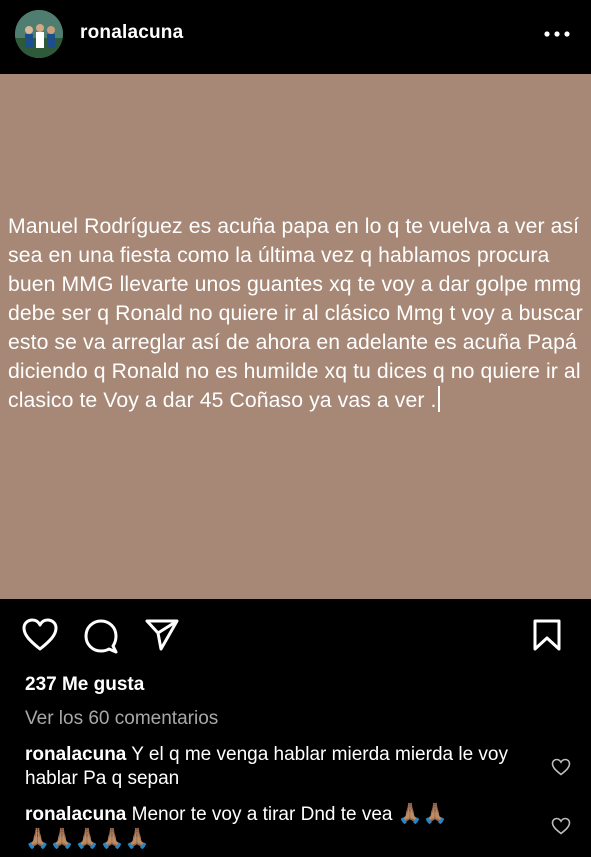  I want to click on action-bar, so click(295, 635).